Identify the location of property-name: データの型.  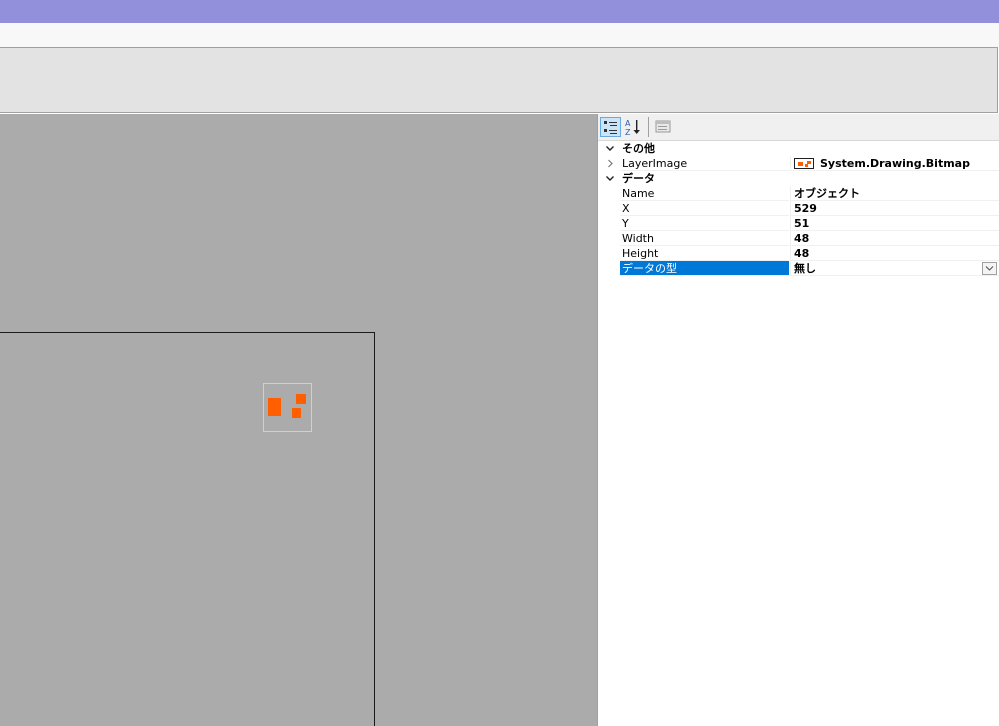
(704, 268).